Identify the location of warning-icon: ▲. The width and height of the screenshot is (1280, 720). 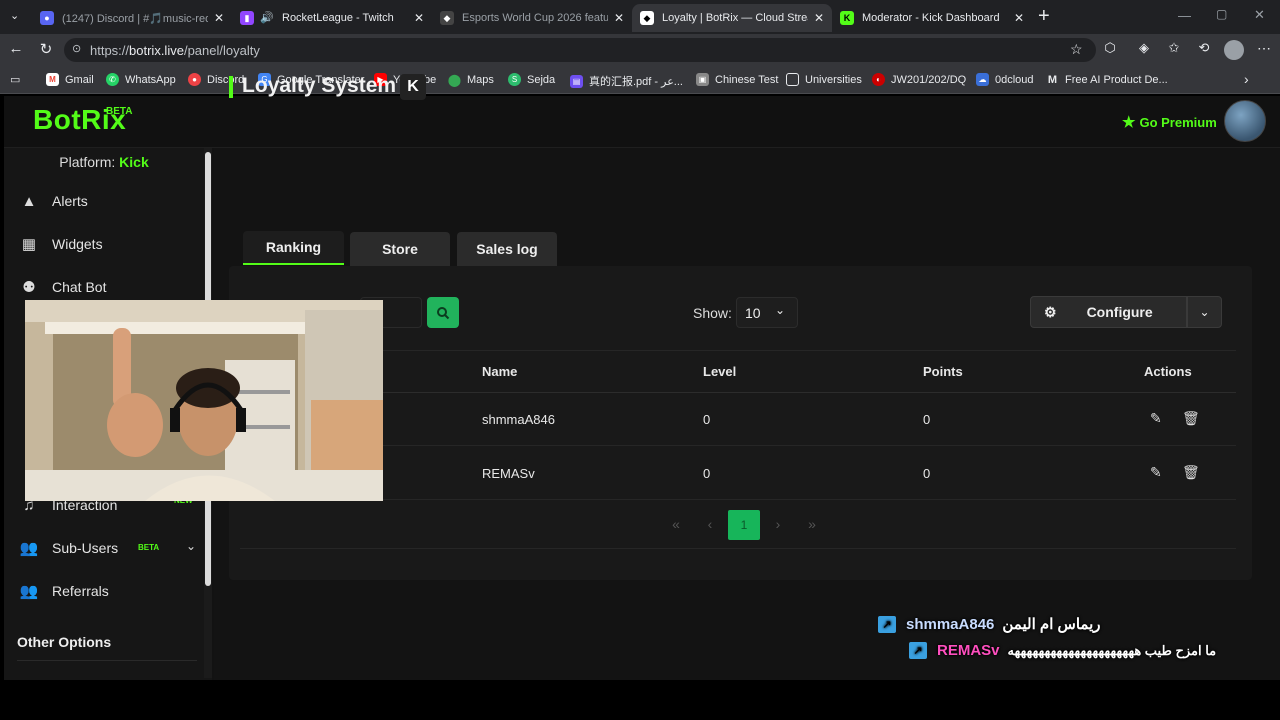
(29, 201).